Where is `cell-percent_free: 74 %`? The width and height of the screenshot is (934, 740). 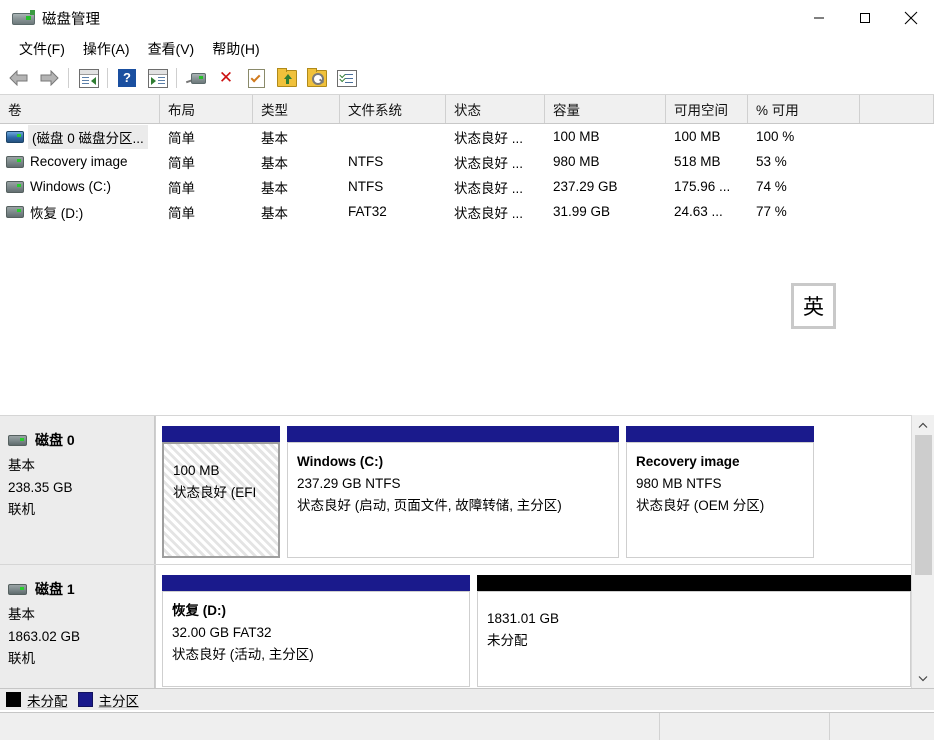
cell-percent_free: 74 % is located at coordinates (771, 186).